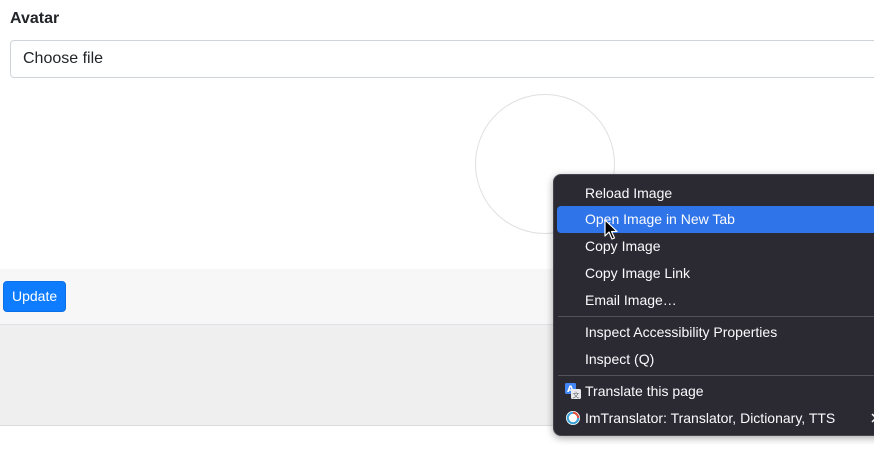 This screenshot has height=450, width=874. Describe the element at coordinates (715, 273) in the screenshot. I see `menu-item-copy-image-link: Copy Image Link` at that location.